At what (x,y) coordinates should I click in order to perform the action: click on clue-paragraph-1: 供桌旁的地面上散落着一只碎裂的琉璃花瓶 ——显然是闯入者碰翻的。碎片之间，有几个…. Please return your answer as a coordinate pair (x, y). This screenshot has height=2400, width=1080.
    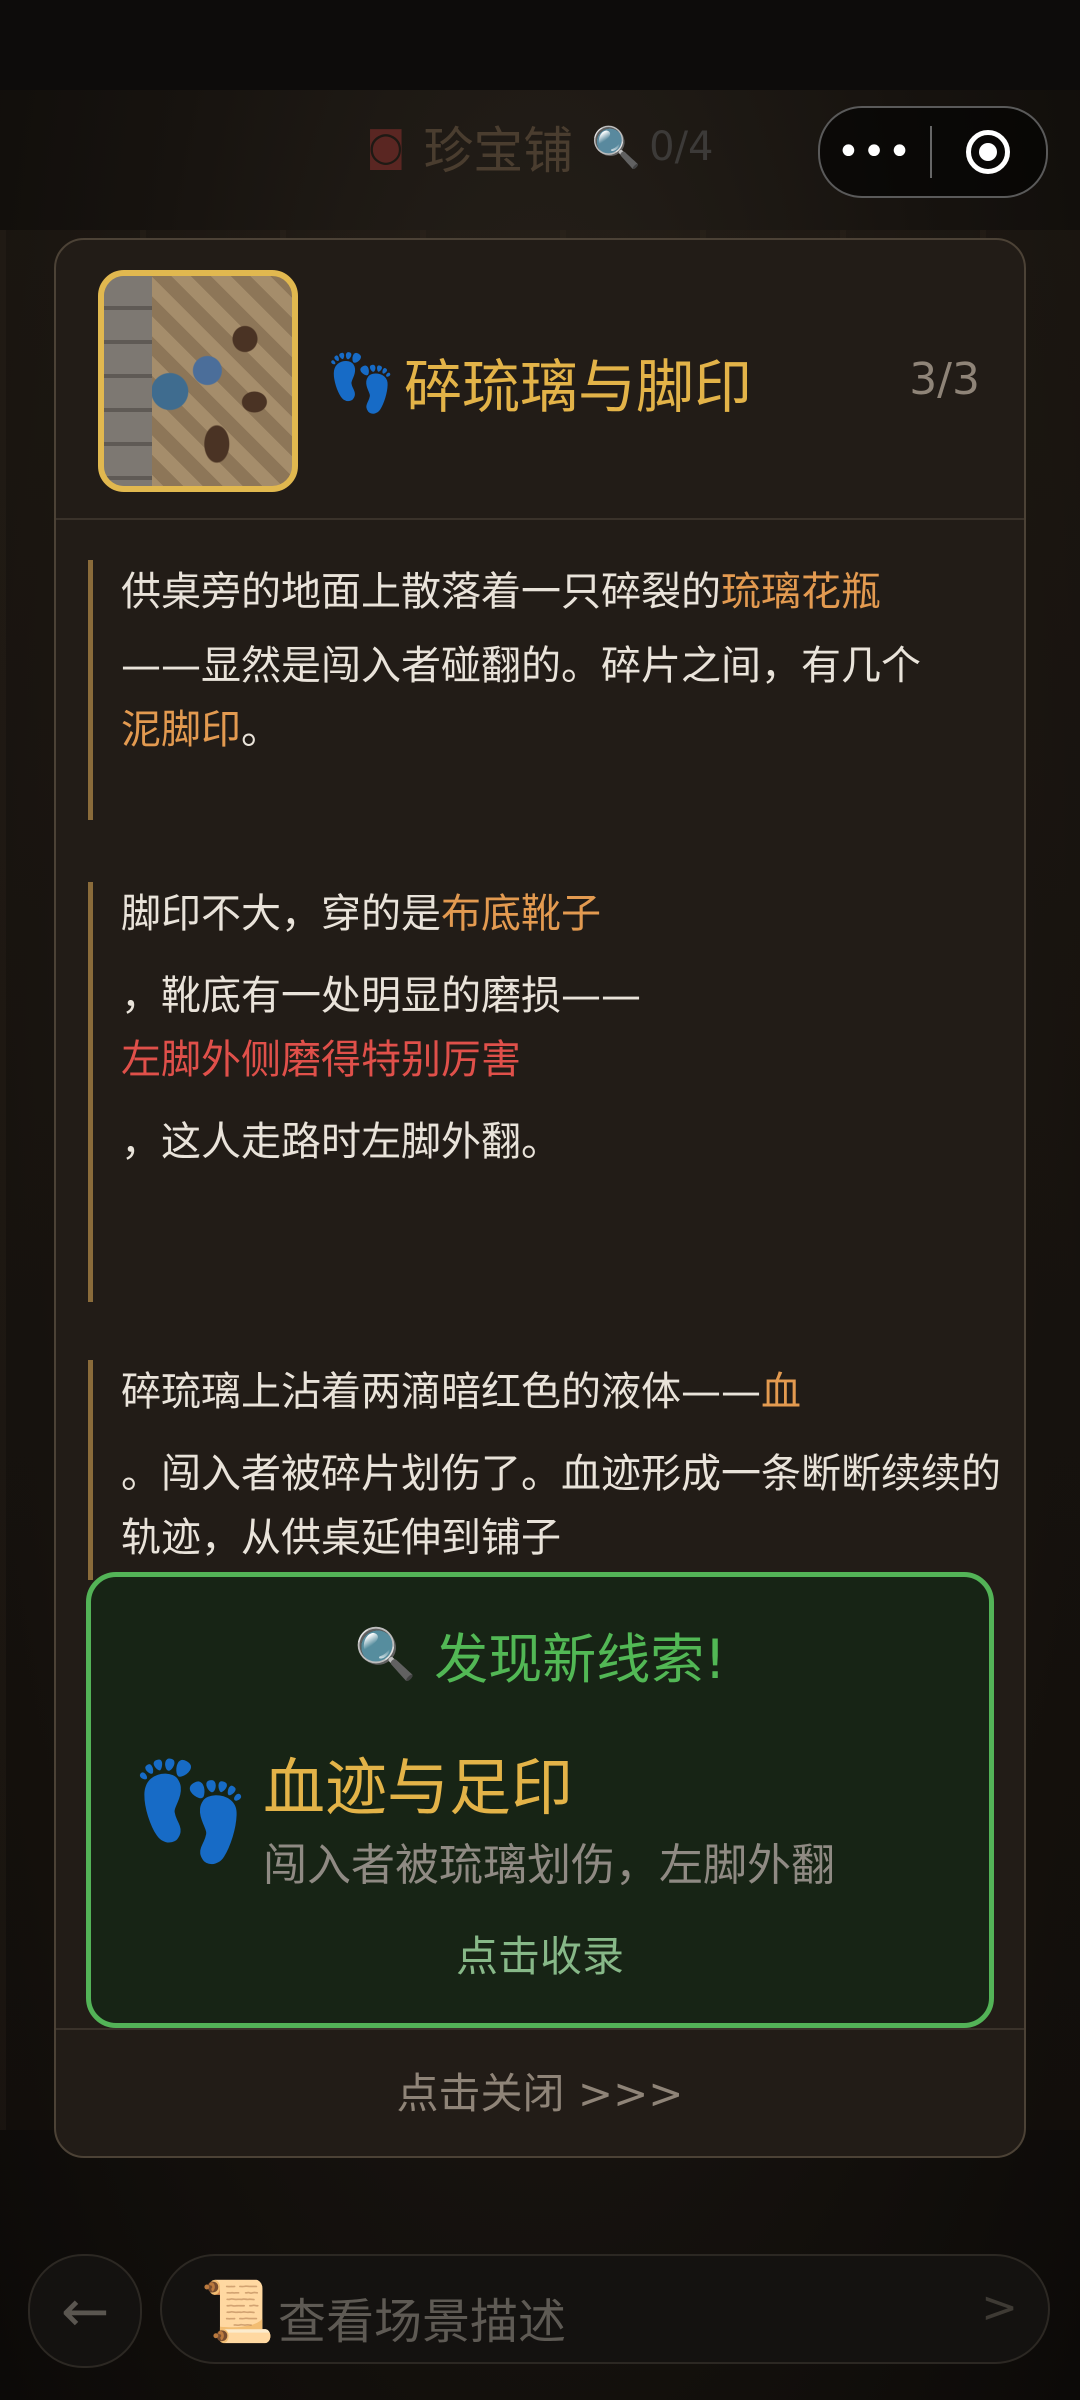
    Looking at the image, I should click on (544, 690).